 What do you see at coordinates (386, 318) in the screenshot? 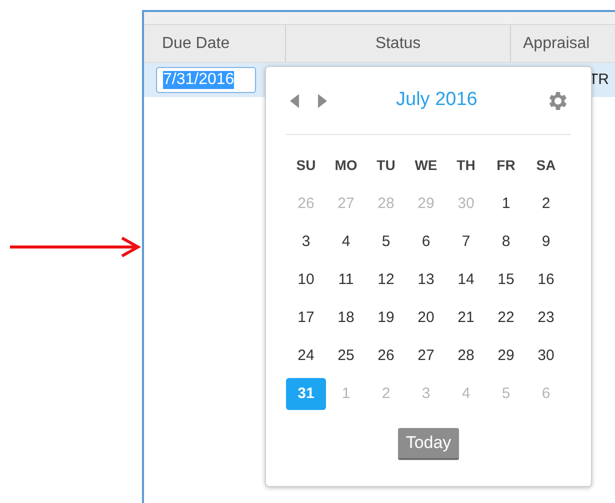
I see `day-cell: 19` at bounding box center [386, 318].